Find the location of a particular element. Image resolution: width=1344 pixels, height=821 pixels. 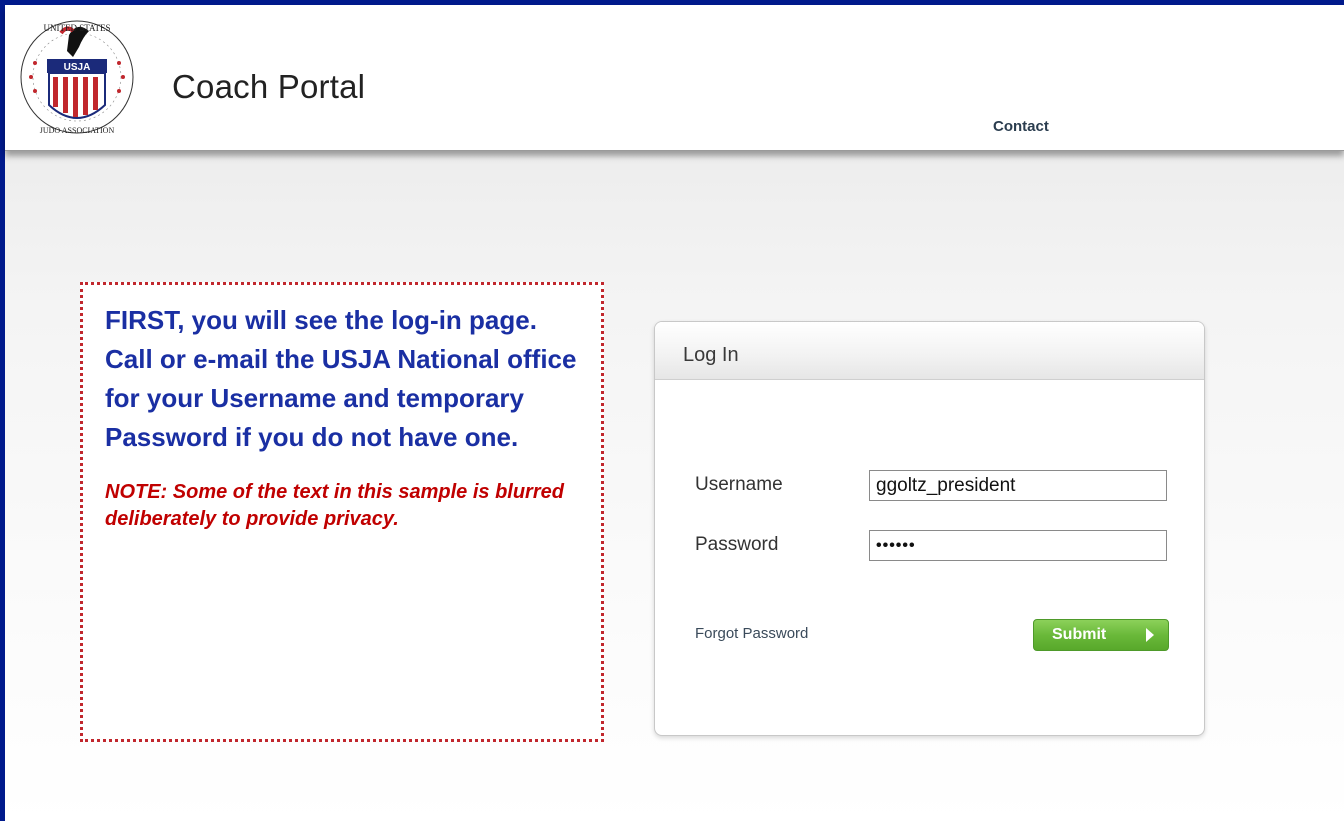

chevron-right-icon is located at coordinates (1150, 635).